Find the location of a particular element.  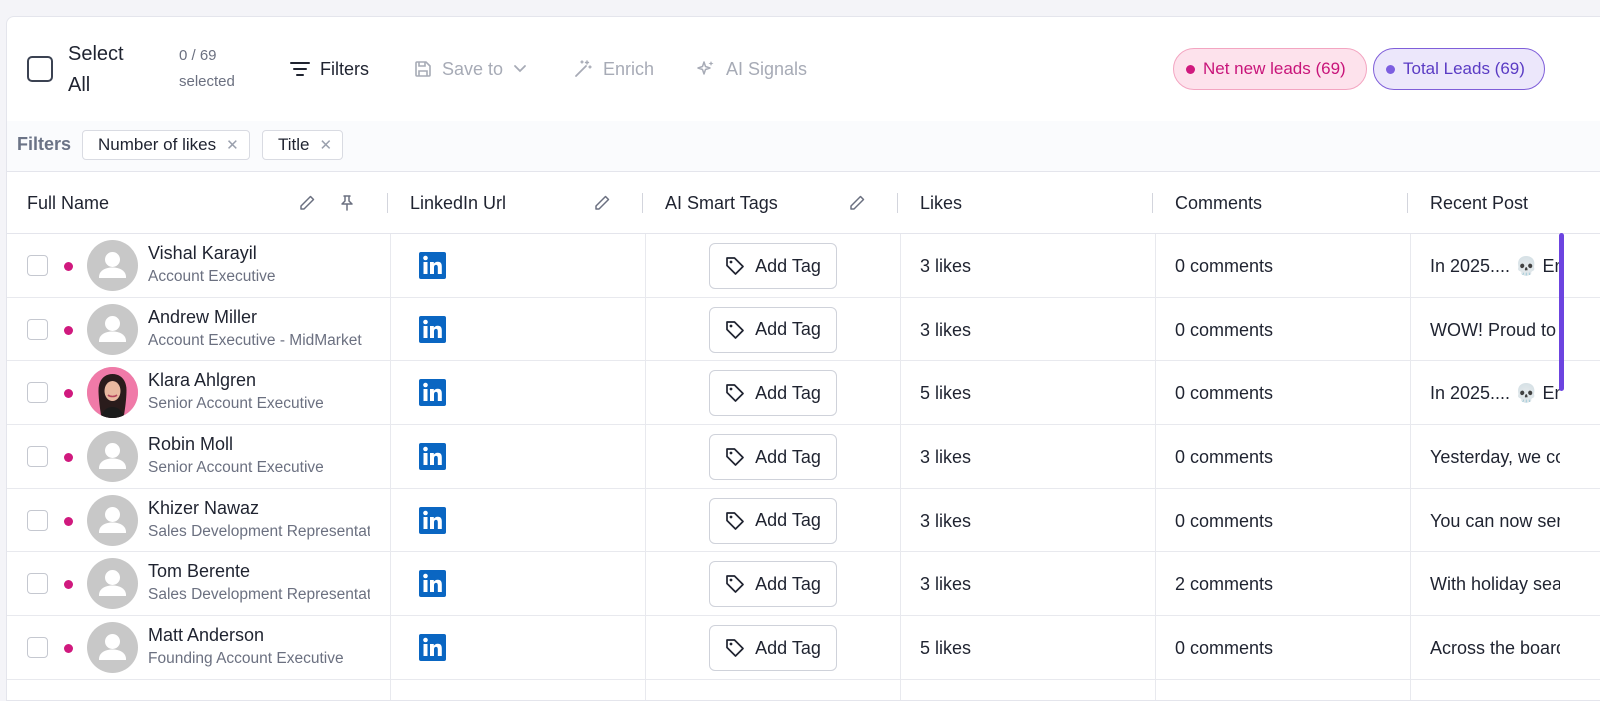

sparkles-icon is located at coordinates (705, 68).